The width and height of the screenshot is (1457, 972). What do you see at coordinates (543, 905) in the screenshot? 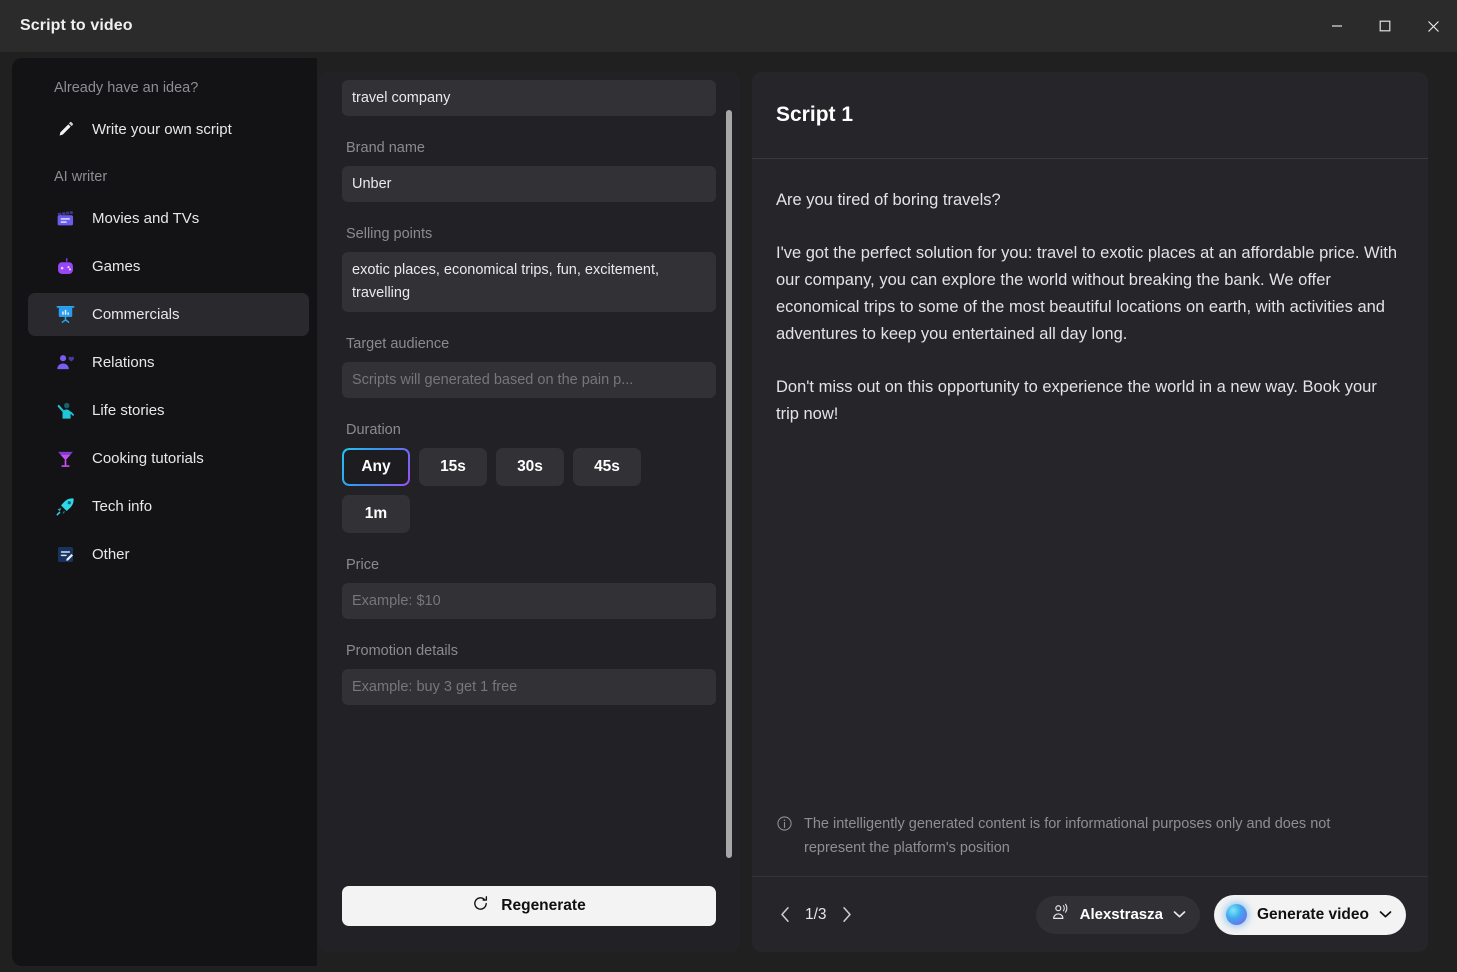
I see `regenerate-label: Regenerate` at bounding box center [543, 905].